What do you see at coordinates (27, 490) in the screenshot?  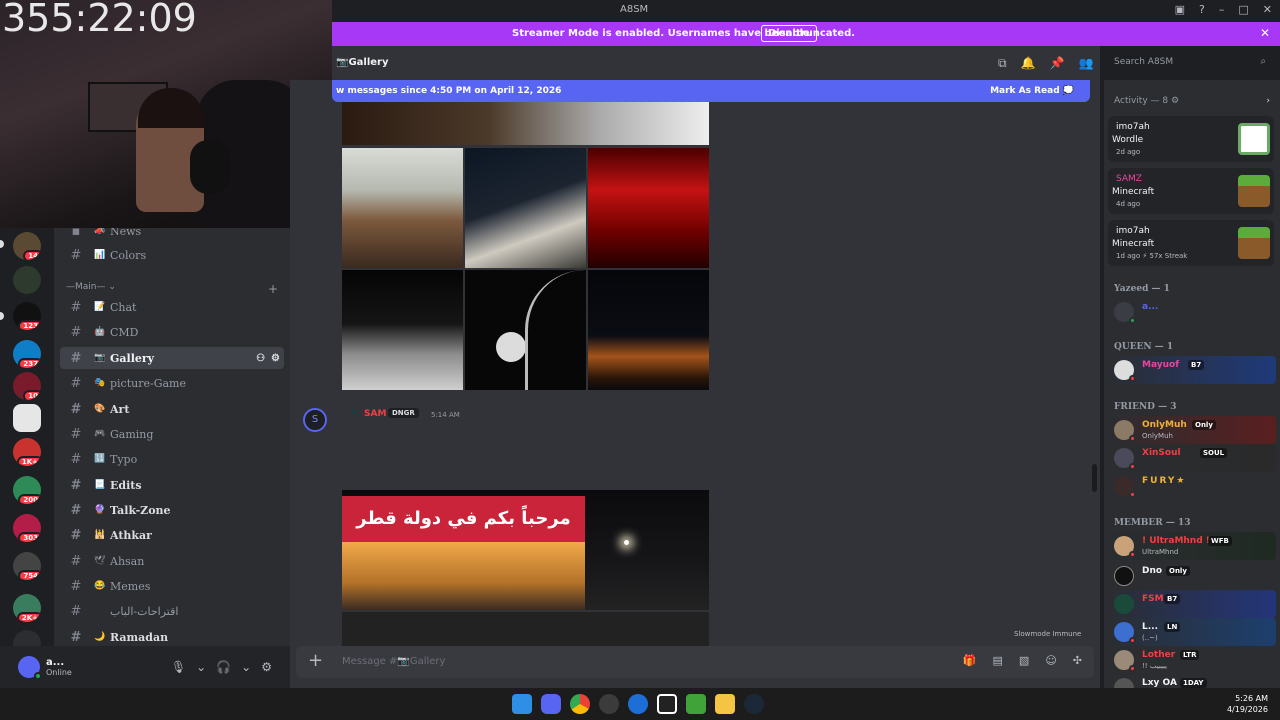 I see `server-icon: 200` at bounding box center [27, 490].